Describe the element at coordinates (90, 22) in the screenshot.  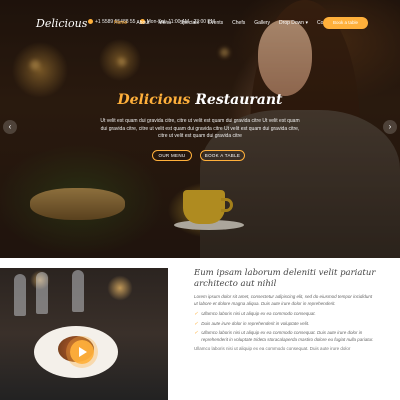
I see `phone-icon` at that location.